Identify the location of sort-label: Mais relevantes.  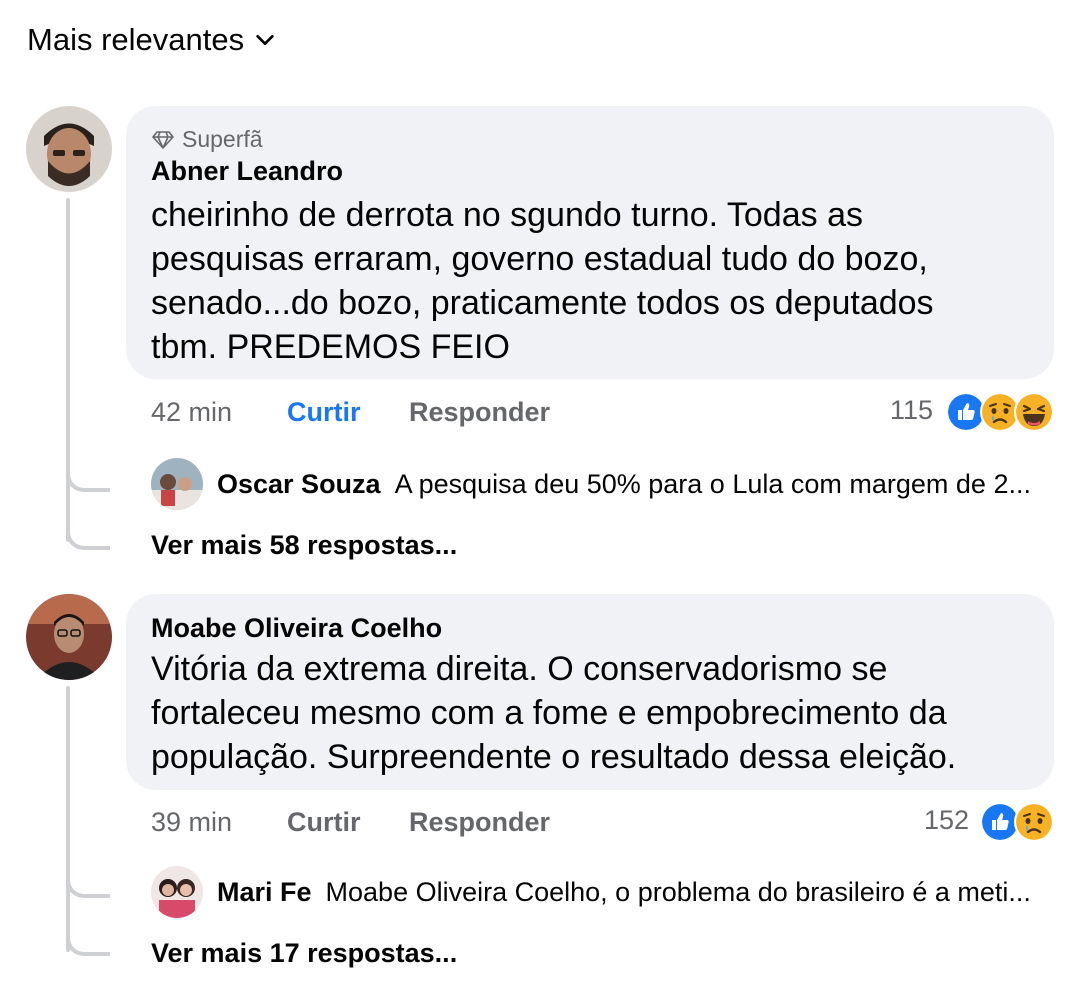
(136, 39).